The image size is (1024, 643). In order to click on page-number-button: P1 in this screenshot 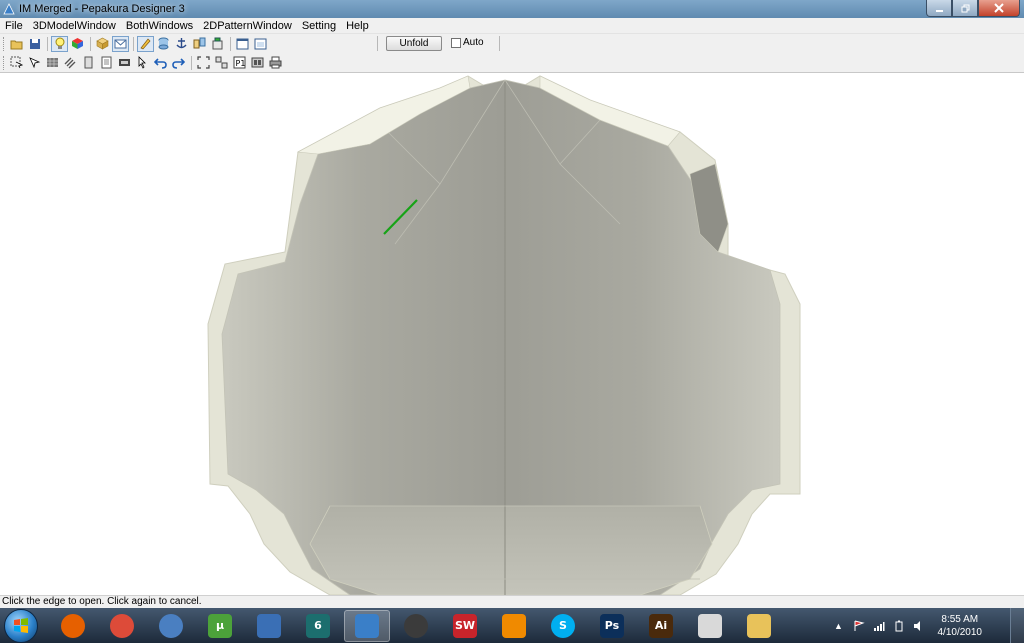, I will do `click(239, 63)`.